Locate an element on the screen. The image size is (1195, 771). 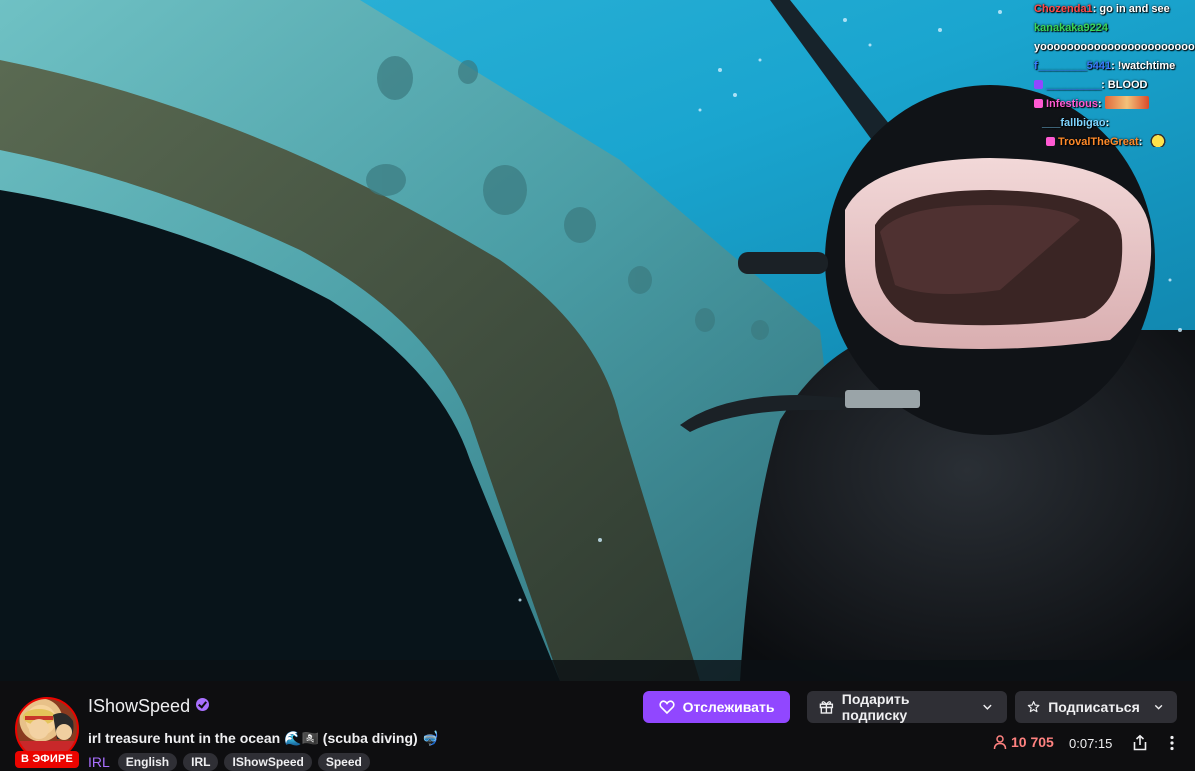
gift-icon is located at coordinates (826, 707).